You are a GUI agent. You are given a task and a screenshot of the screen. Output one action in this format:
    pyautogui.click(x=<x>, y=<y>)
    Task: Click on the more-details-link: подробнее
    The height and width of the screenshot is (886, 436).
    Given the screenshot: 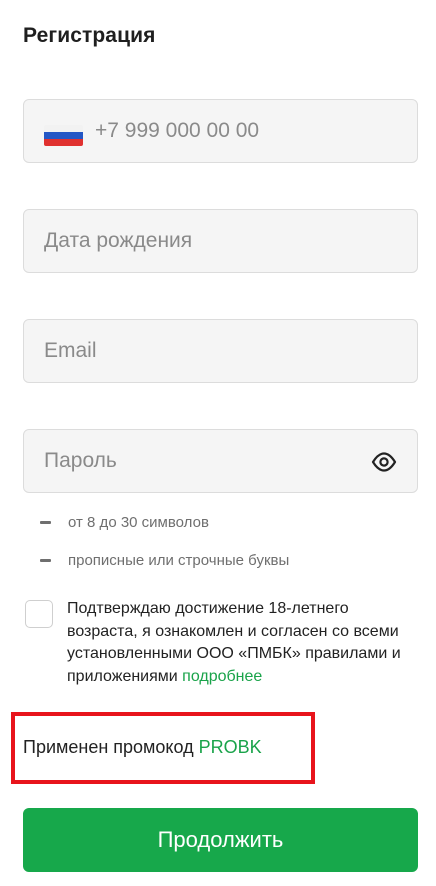 What is the action you would take?
    pyautogui.click(x=222, y=676)
    